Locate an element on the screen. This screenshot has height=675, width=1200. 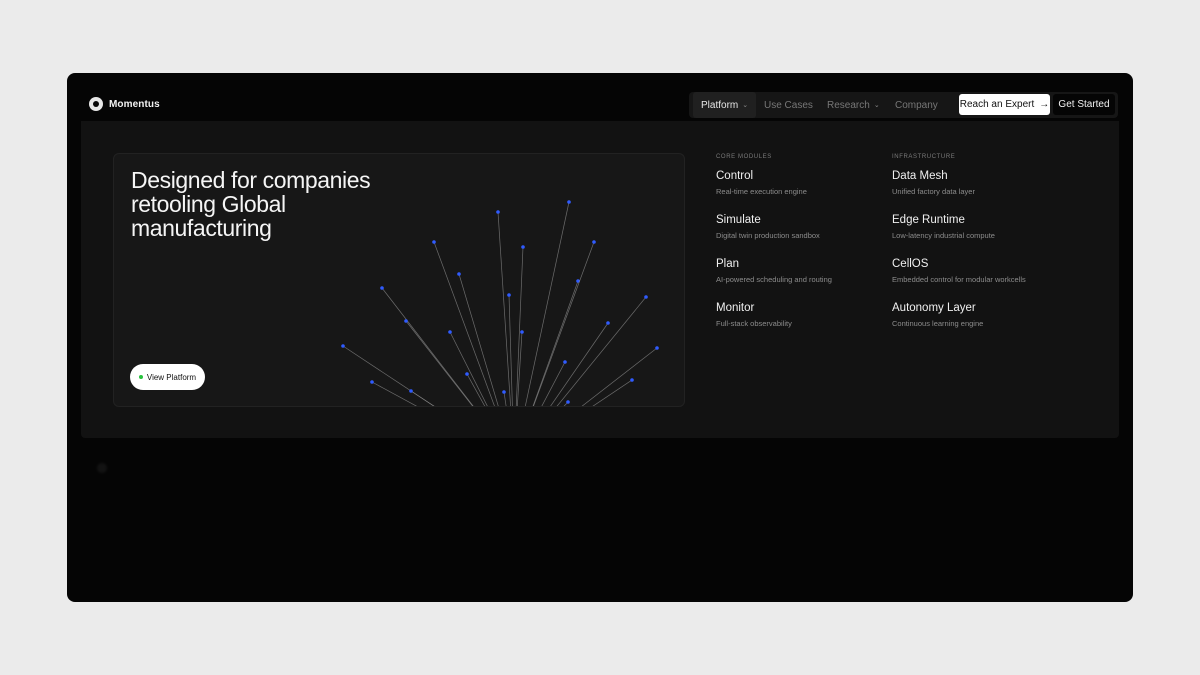
menu-item-name: Edge Runtime is located at coordinates (928, 220).